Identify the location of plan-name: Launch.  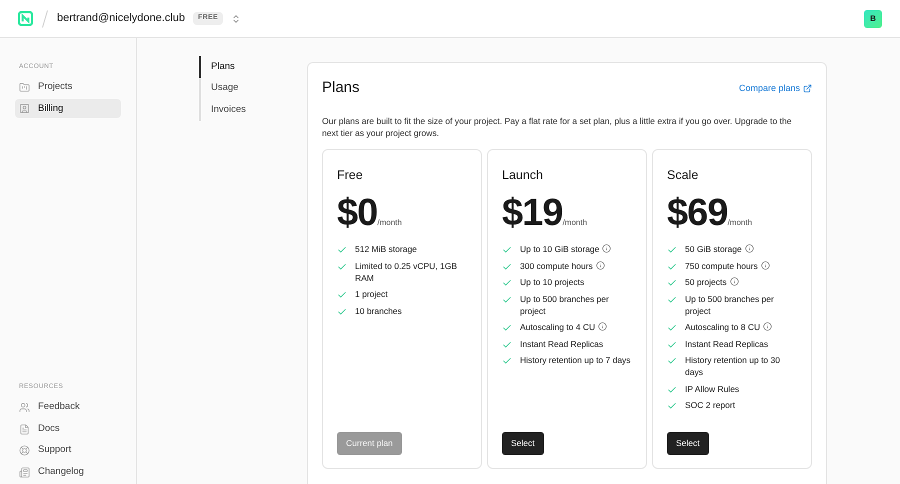
(523, 175).